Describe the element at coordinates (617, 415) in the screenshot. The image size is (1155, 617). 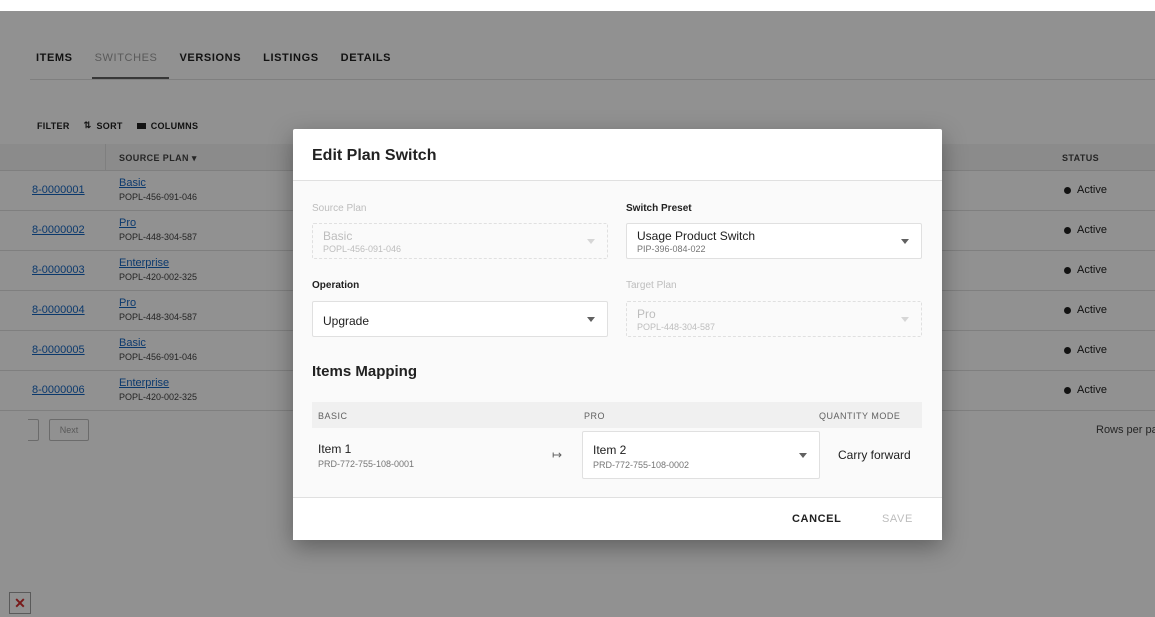
I see `mapping-table-header: BASIC PRO QUANTITY MODE` at that location.